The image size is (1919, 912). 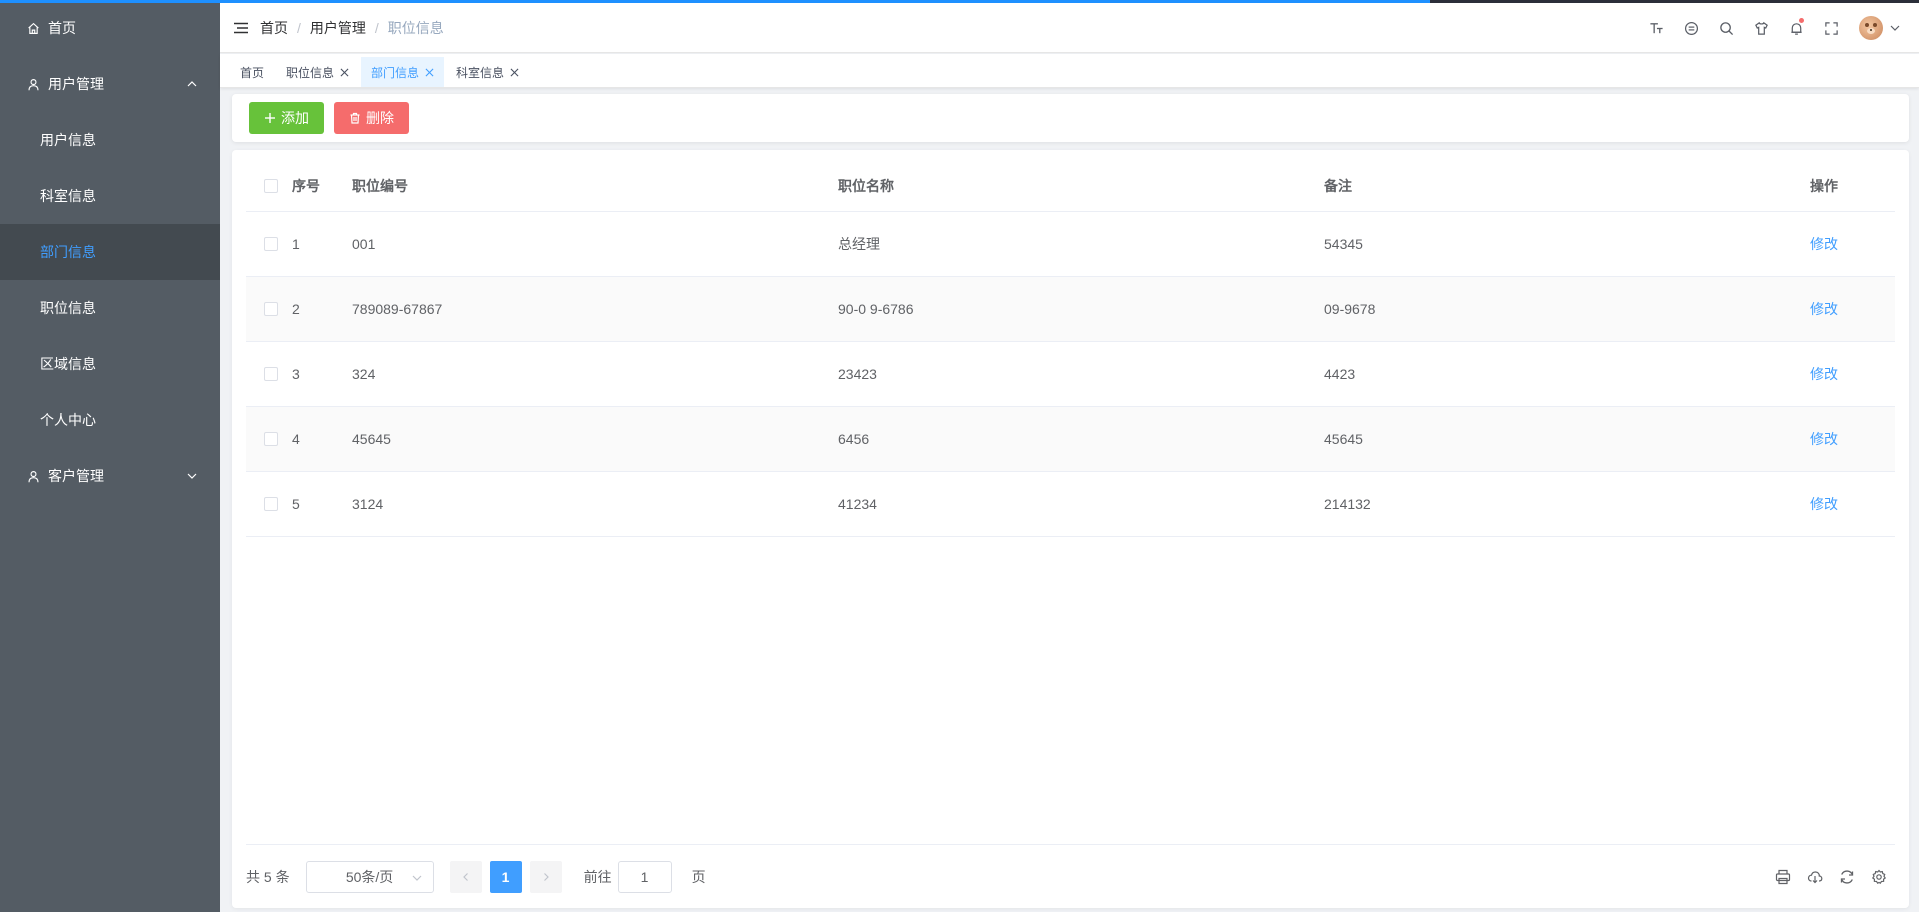 What do you see at coordinates (110, 420) in the screenshot?
I see `sidebar-item-personal-center: 个人中心` at bounding box center [110, 420].